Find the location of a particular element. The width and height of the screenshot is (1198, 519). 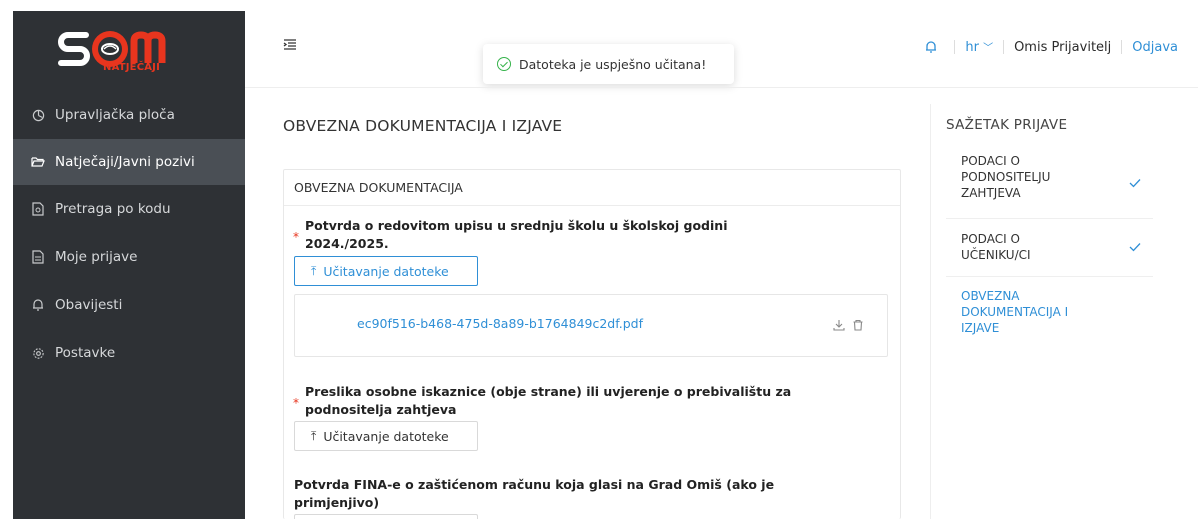

step-label: ZAHTJEVA is located at coordinates (991, 193).